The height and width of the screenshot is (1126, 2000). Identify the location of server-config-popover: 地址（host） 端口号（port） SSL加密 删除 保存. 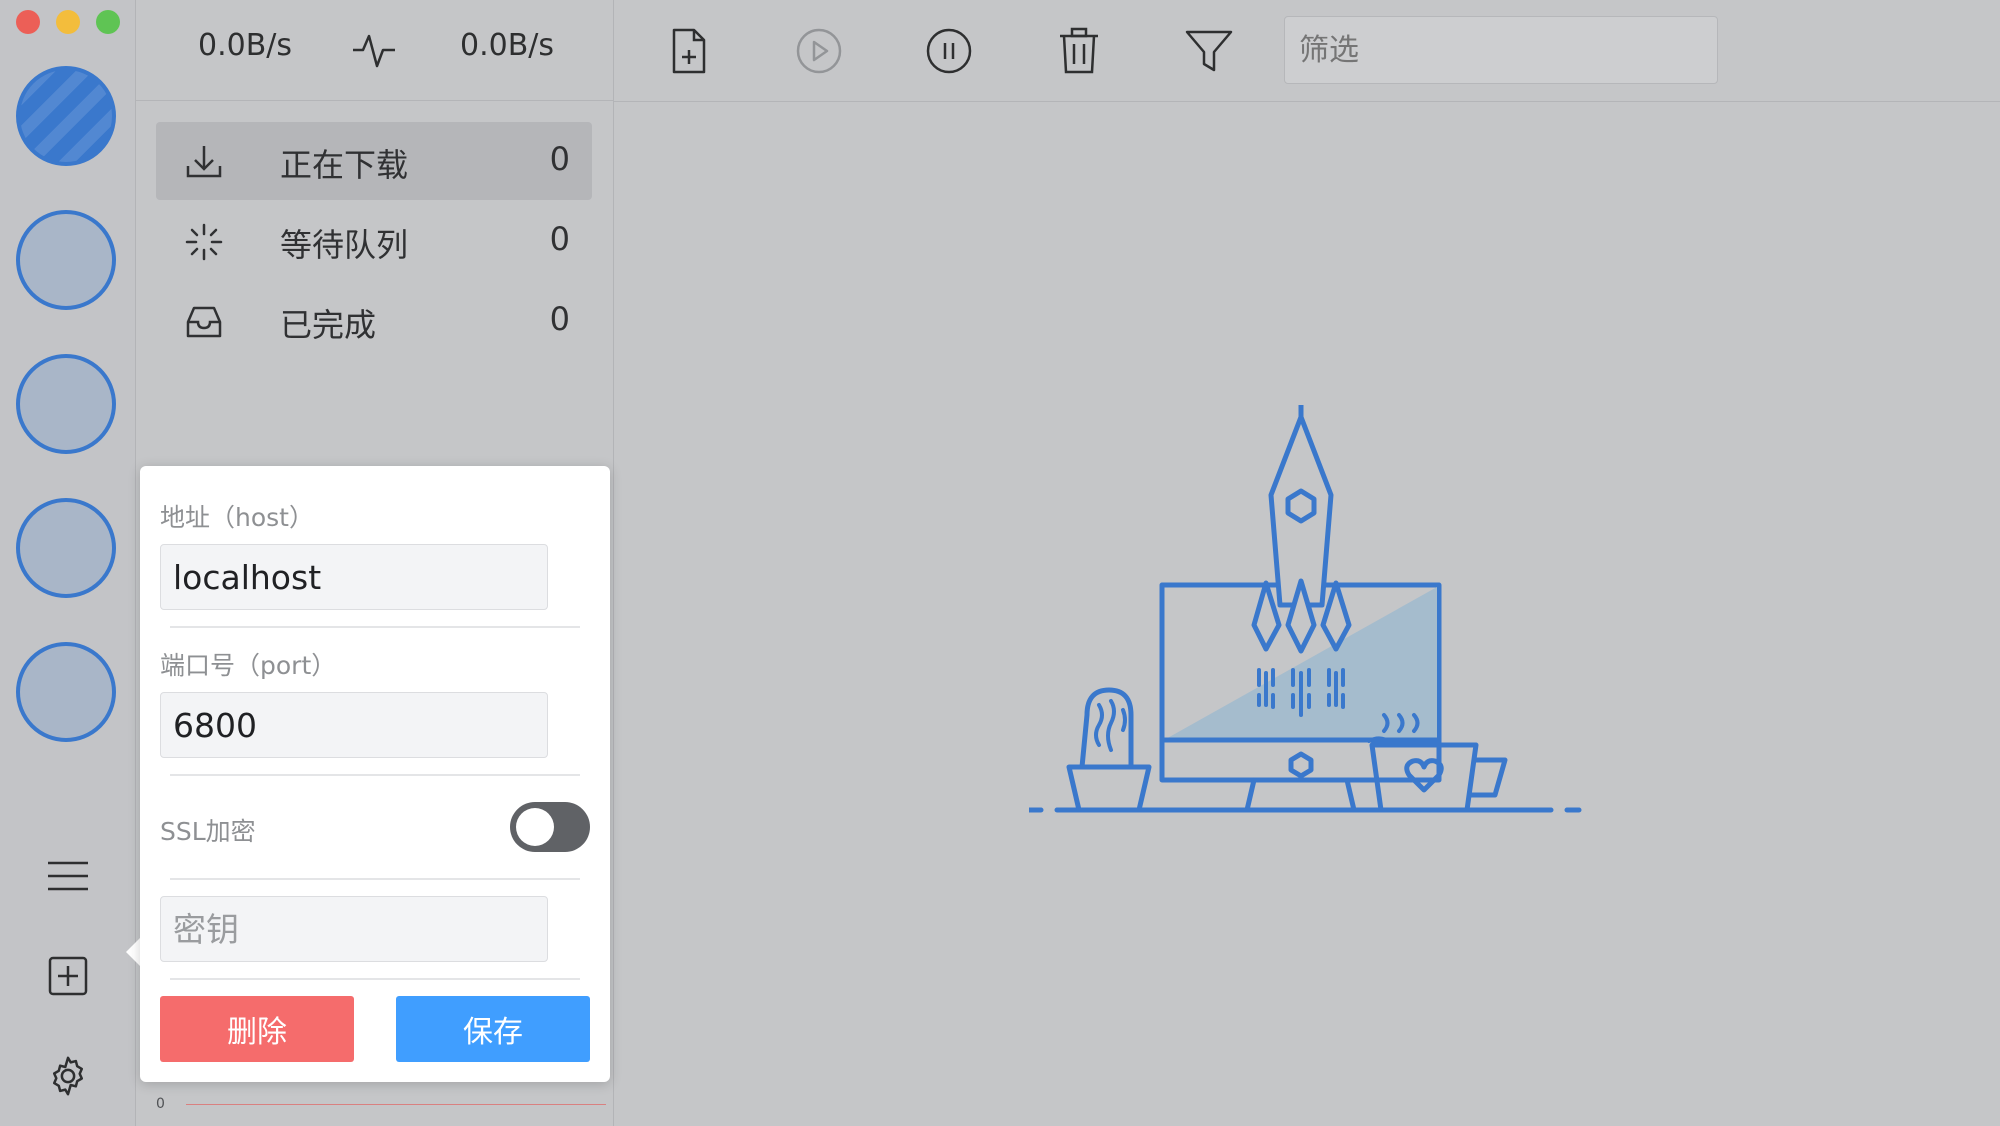
(375, 774).